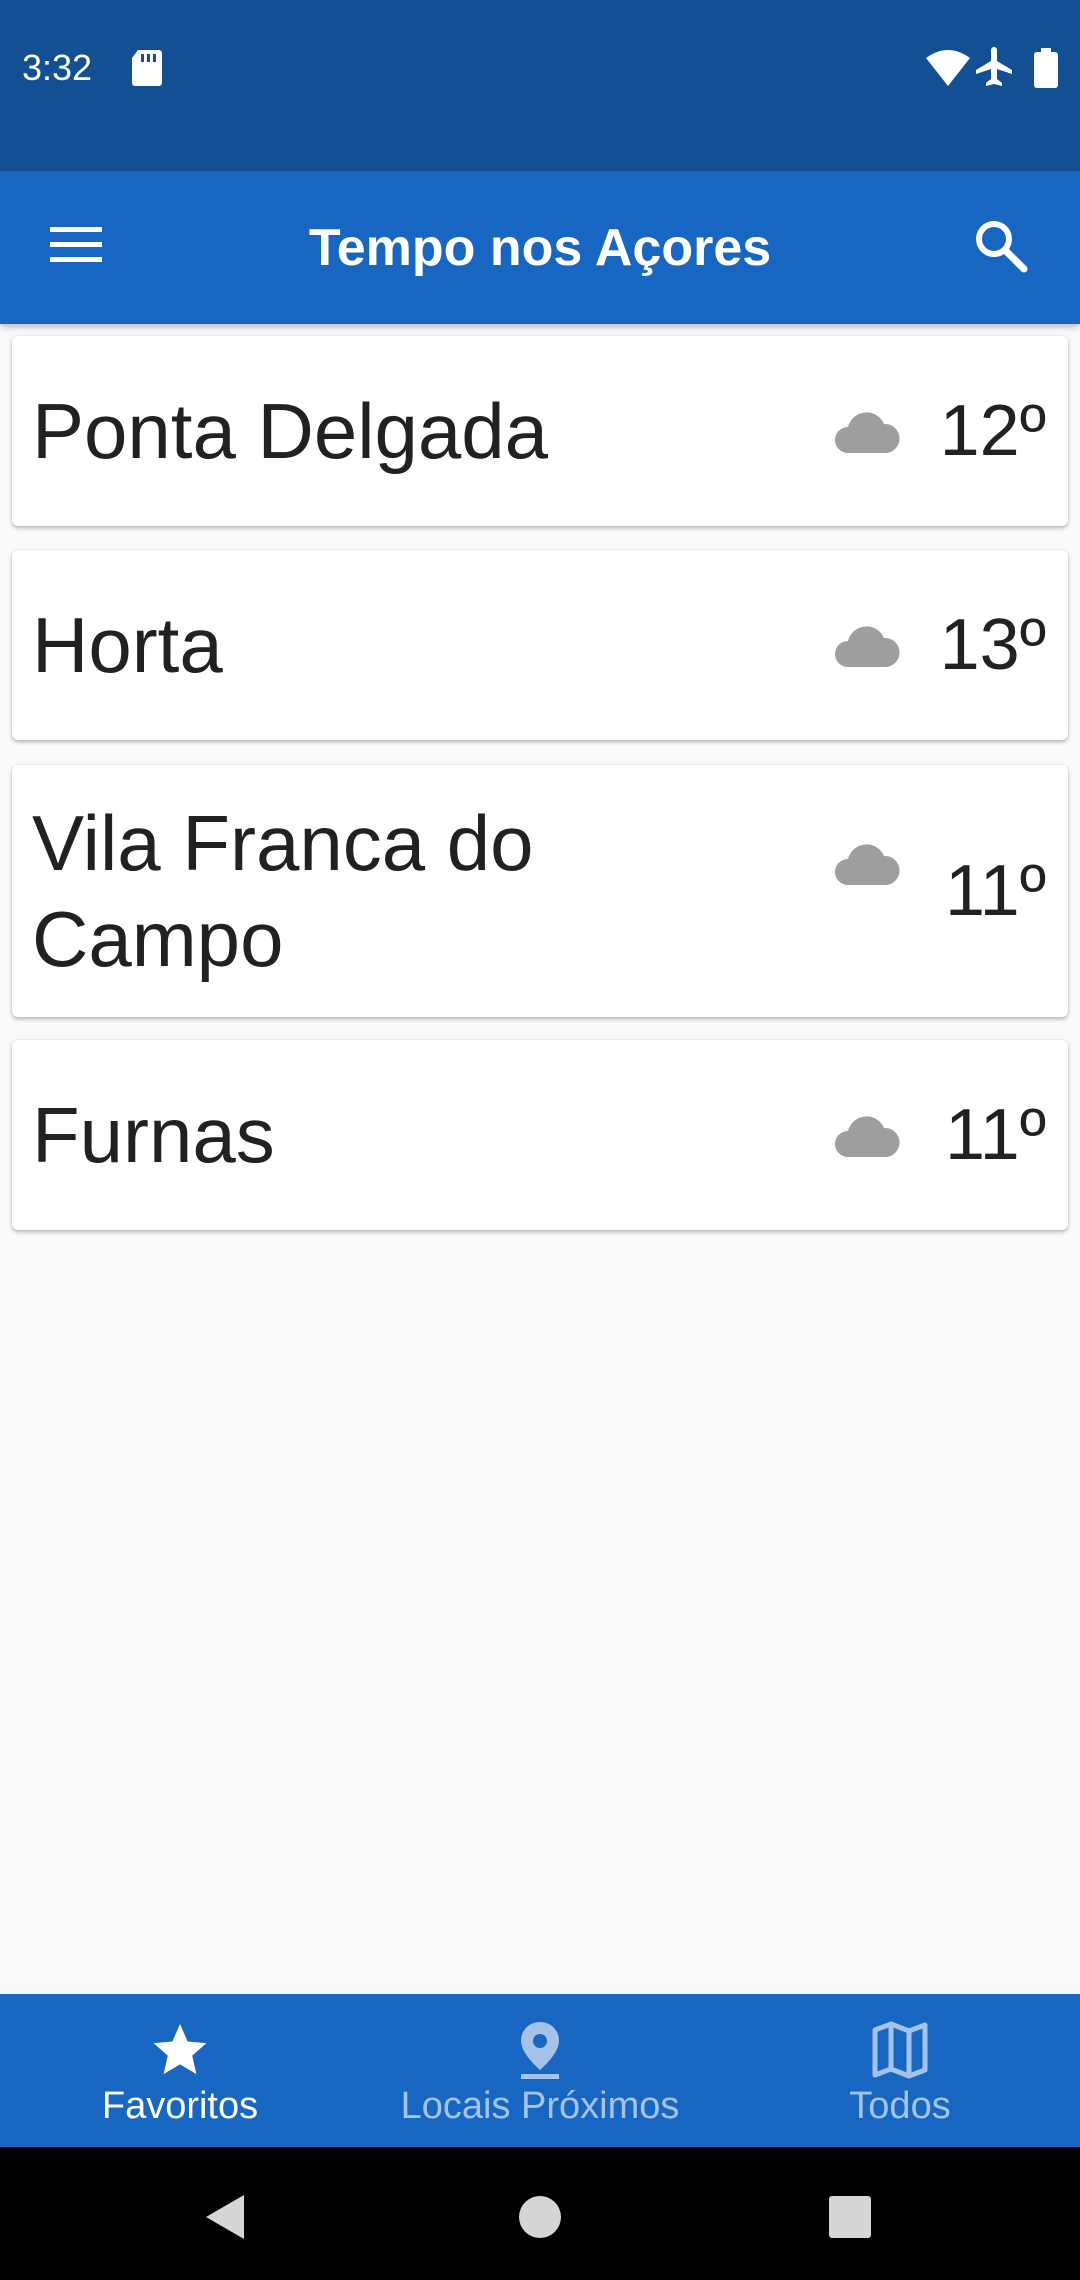 Image resolution: width=1080 pixels, height=2280 pixels. What do you see at coordinates (153, 1135) in the screenshot?
I see `location-name: Furnas` at bounding box center [153, 1135].